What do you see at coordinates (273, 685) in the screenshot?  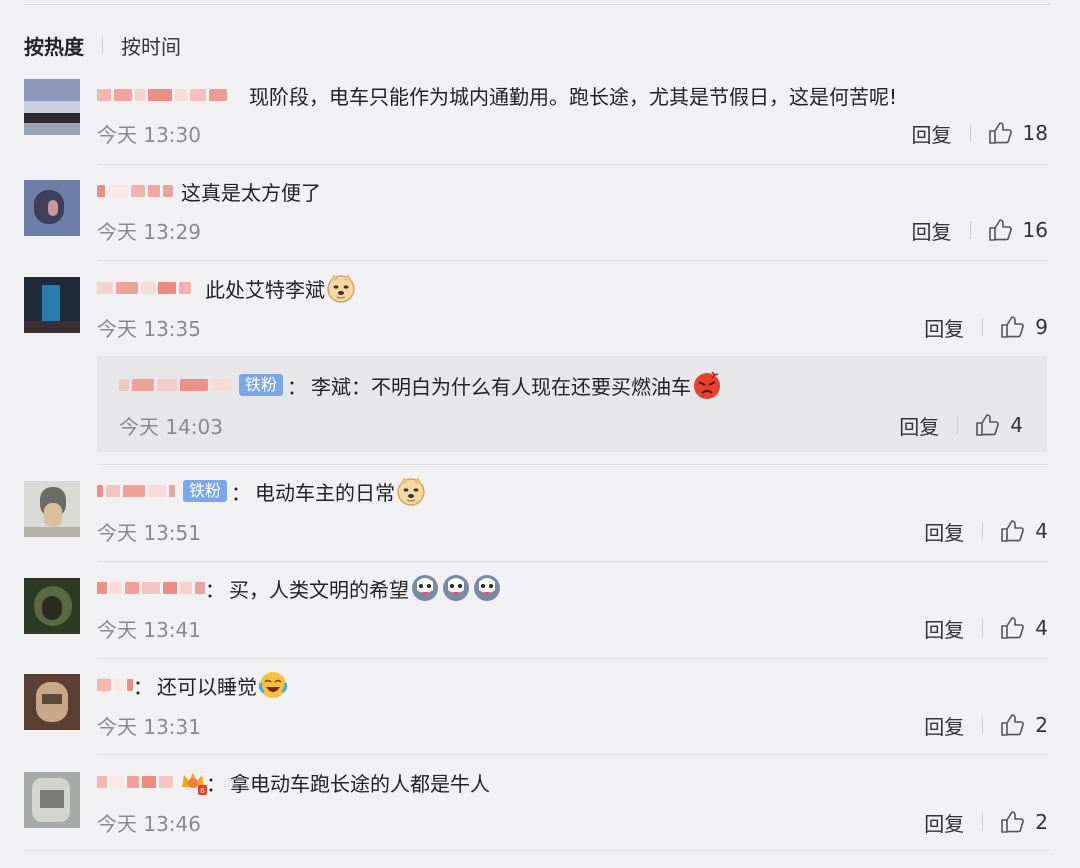 I see `laugh-cry-emoji-icon` at bounding box center [273, 685].